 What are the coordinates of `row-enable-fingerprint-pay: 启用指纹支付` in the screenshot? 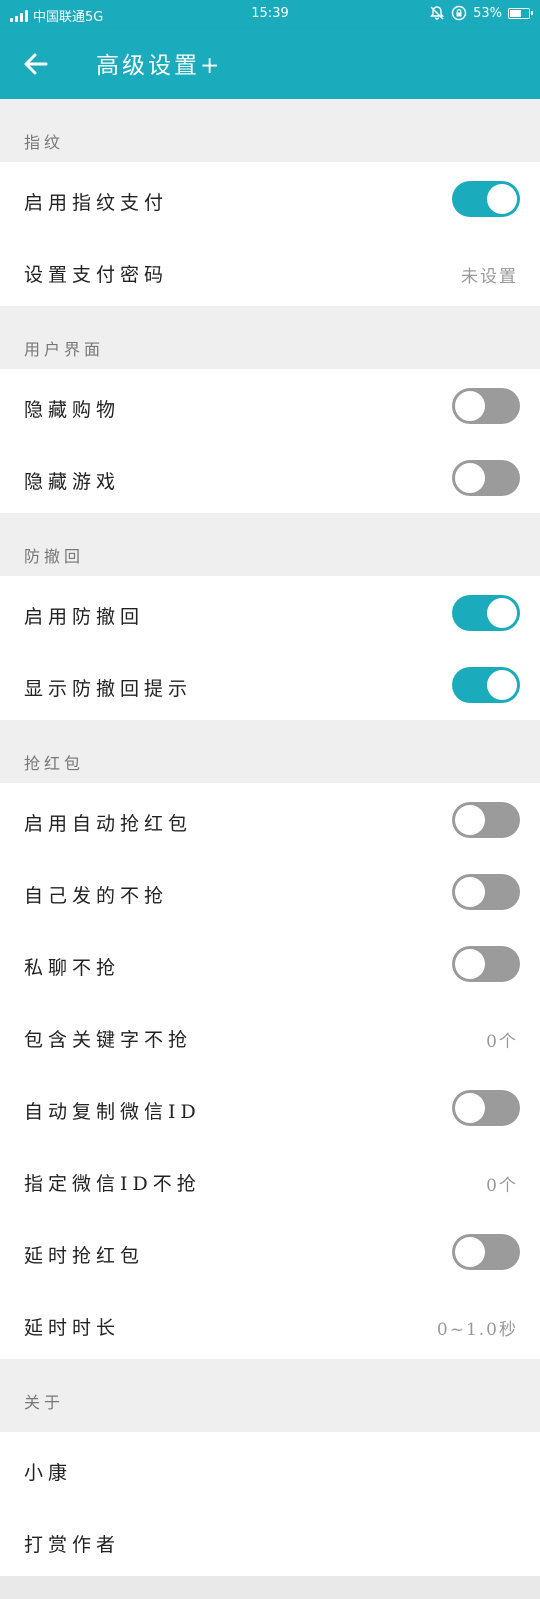 It's located at (270, 198).